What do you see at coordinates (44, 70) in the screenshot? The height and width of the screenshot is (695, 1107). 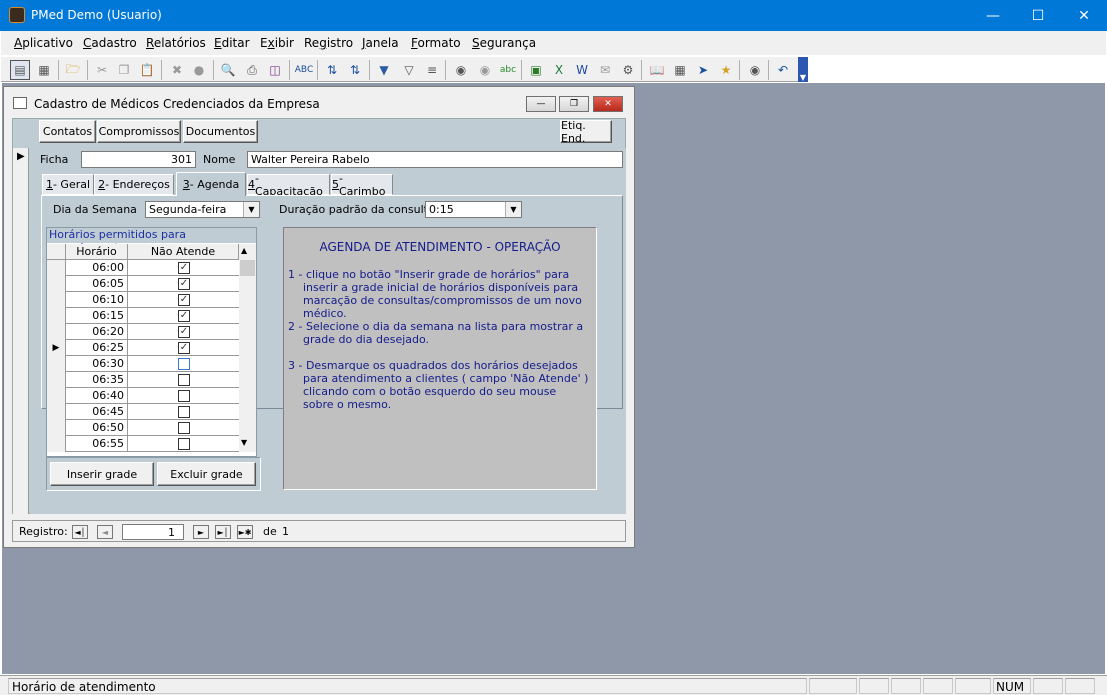 I see `datasheet-view-icon: ▦` at bounding box center [44, 70].